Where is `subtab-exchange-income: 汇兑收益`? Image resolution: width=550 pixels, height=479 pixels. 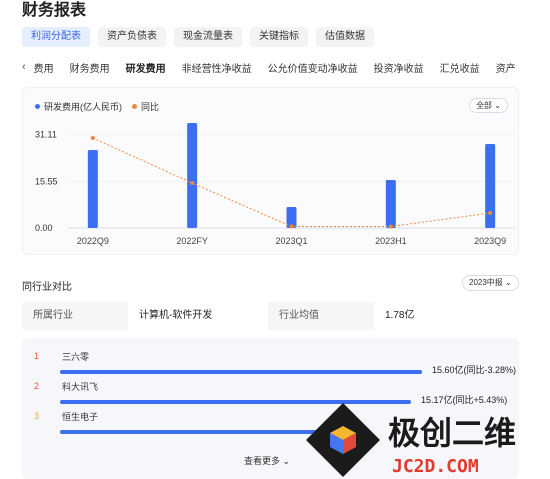
subtab-exchange-income: 汇兑收益 is located at coordinates (460, 67).